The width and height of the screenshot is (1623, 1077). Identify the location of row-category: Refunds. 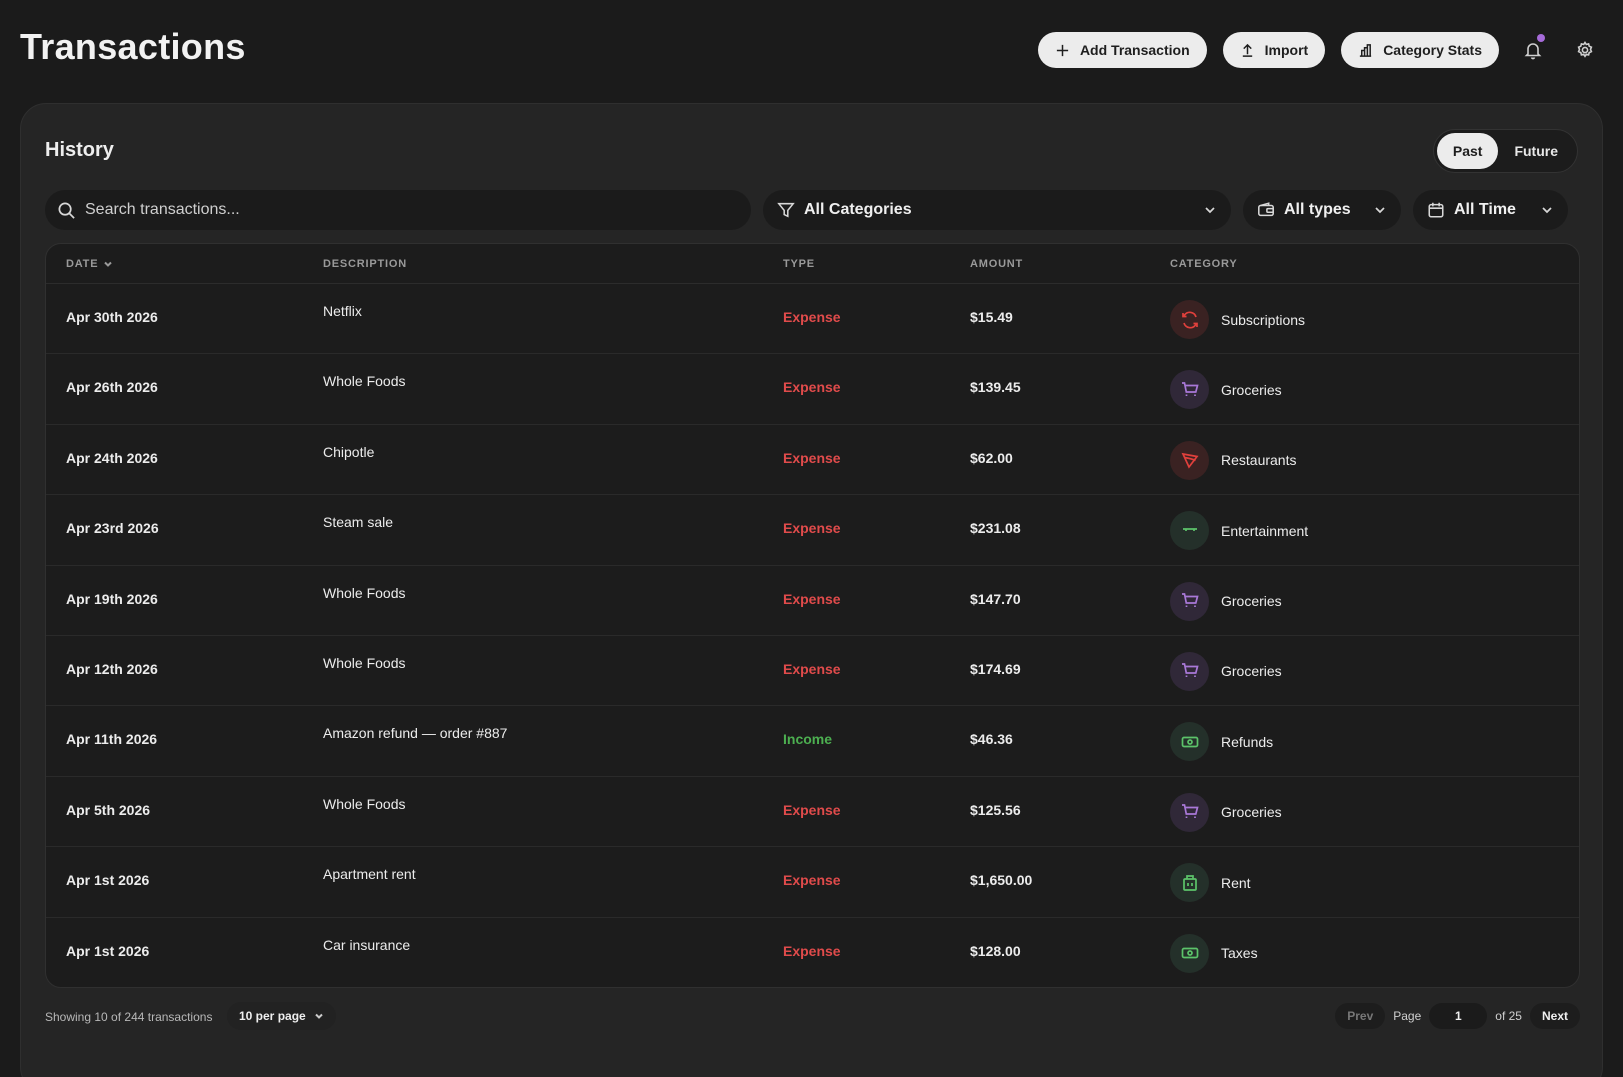
(1222, 742).